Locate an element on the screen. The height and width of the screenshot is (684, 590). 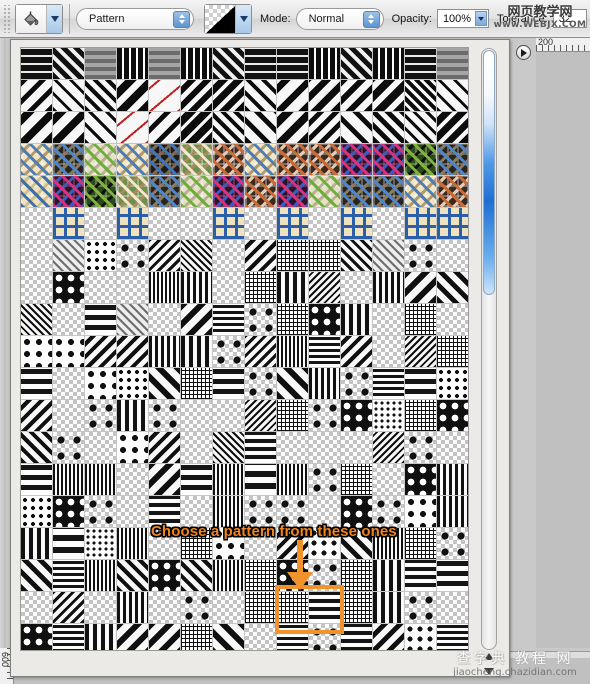
canvas-area-right is located at coordinates (563, 350).